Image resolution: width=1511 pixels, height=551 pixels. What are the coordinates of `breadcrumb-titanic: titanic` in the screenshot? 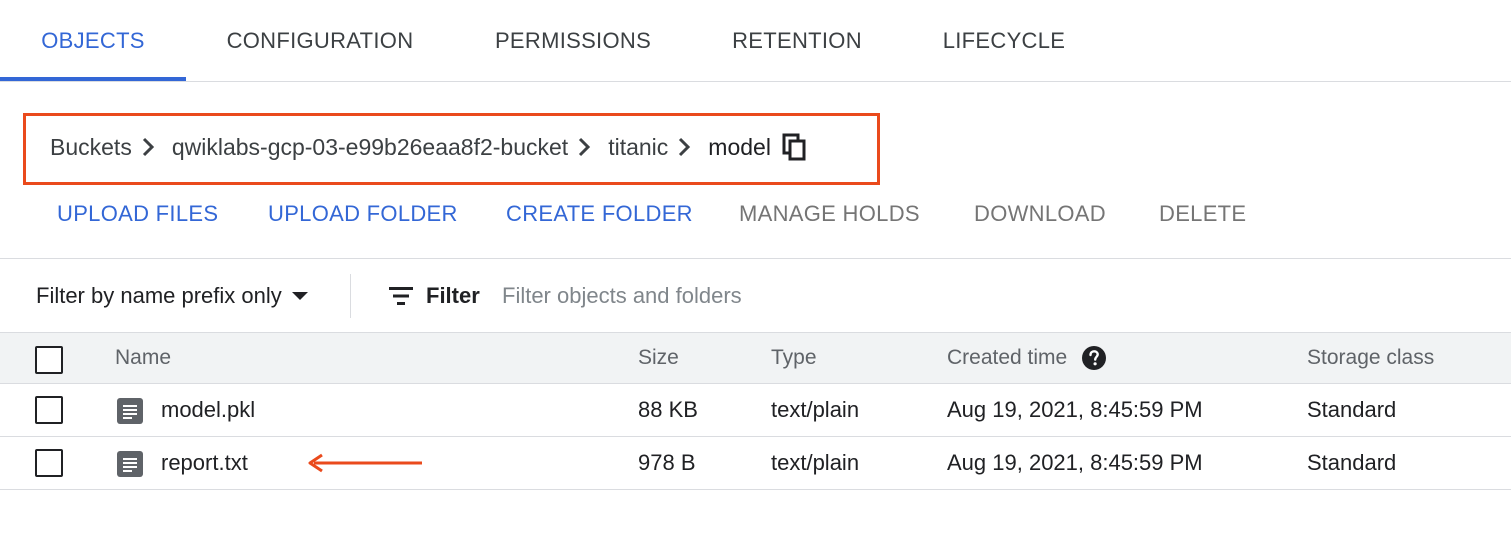 It's located at (638, 147).